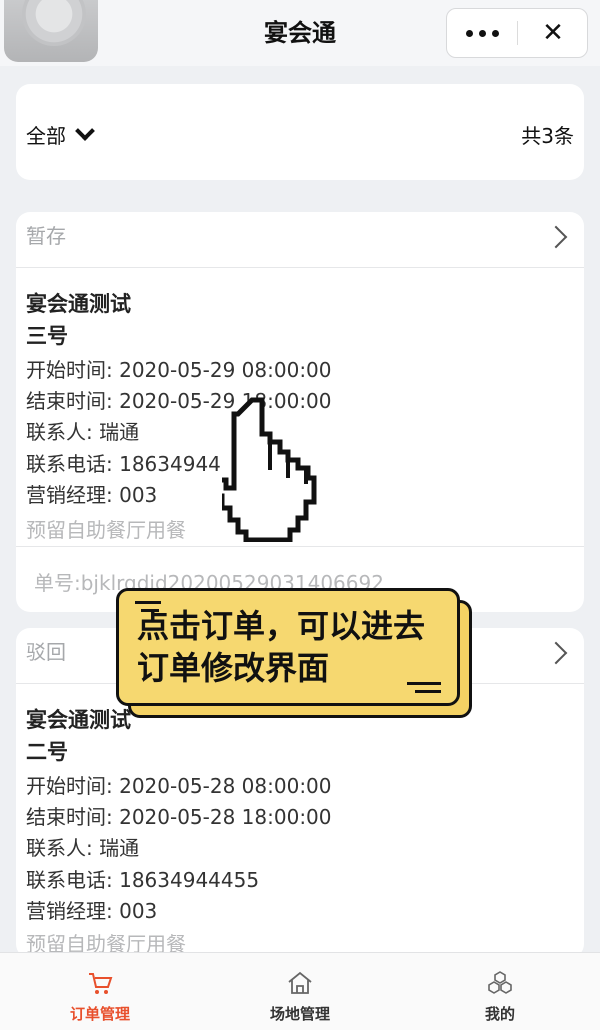  I want to click on order-end-time: 结束时间: 2020-05-28 18:00:00, so click(179, 817).